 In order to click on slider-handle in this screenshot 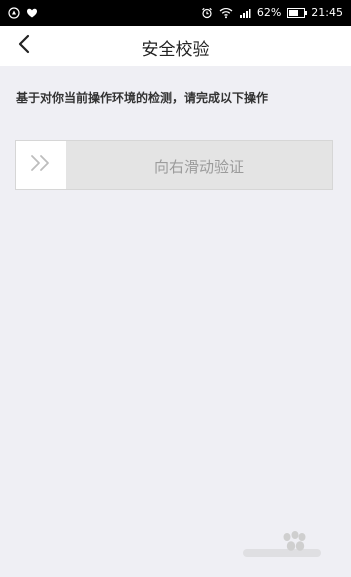, I will do `click(41, 165)`.